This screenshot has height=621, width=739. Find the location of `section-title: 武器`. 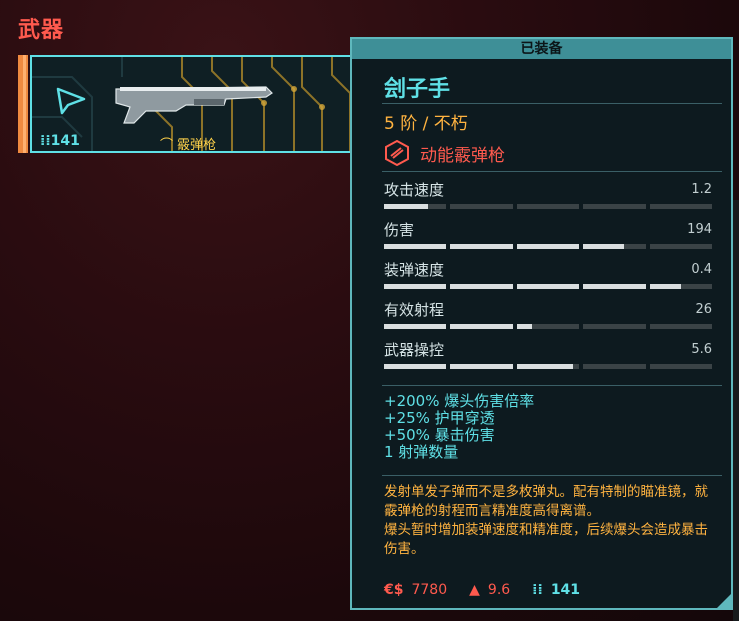

section-title: 武器 is located at coordinates (41, 30).